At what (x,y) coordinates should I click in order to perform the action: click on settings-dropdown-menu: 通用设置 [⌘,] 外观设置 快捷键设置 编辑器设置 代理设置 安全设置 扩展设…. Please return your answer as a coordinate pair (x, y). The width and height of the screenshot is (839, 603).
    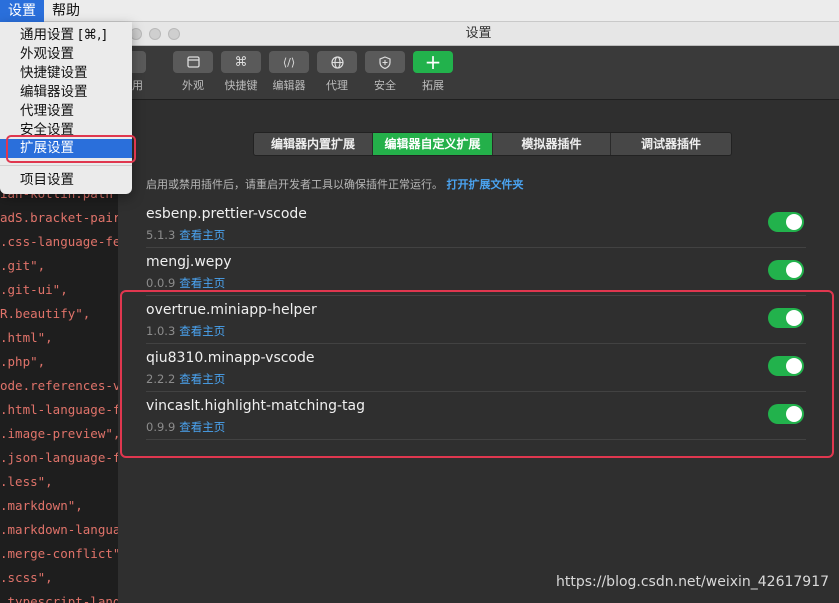
    Looking at the image, I should click on (66, 108).